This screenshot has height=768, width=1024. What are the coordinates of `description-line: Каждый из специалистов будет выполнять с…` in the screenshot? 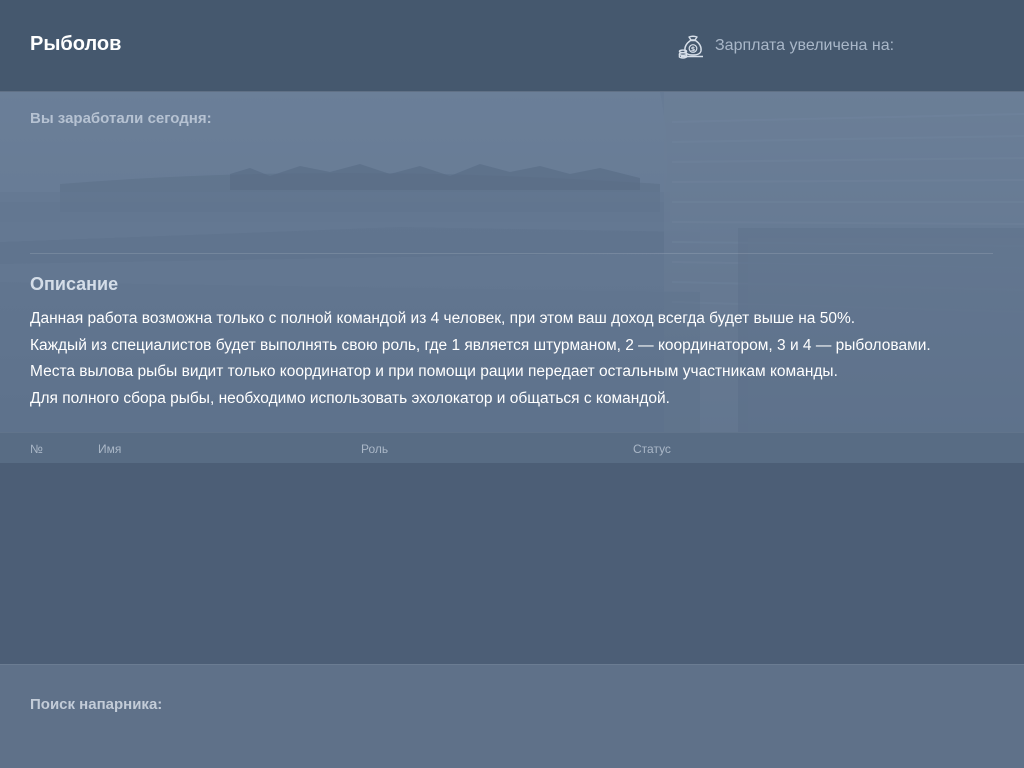 It's located at (480, 345).